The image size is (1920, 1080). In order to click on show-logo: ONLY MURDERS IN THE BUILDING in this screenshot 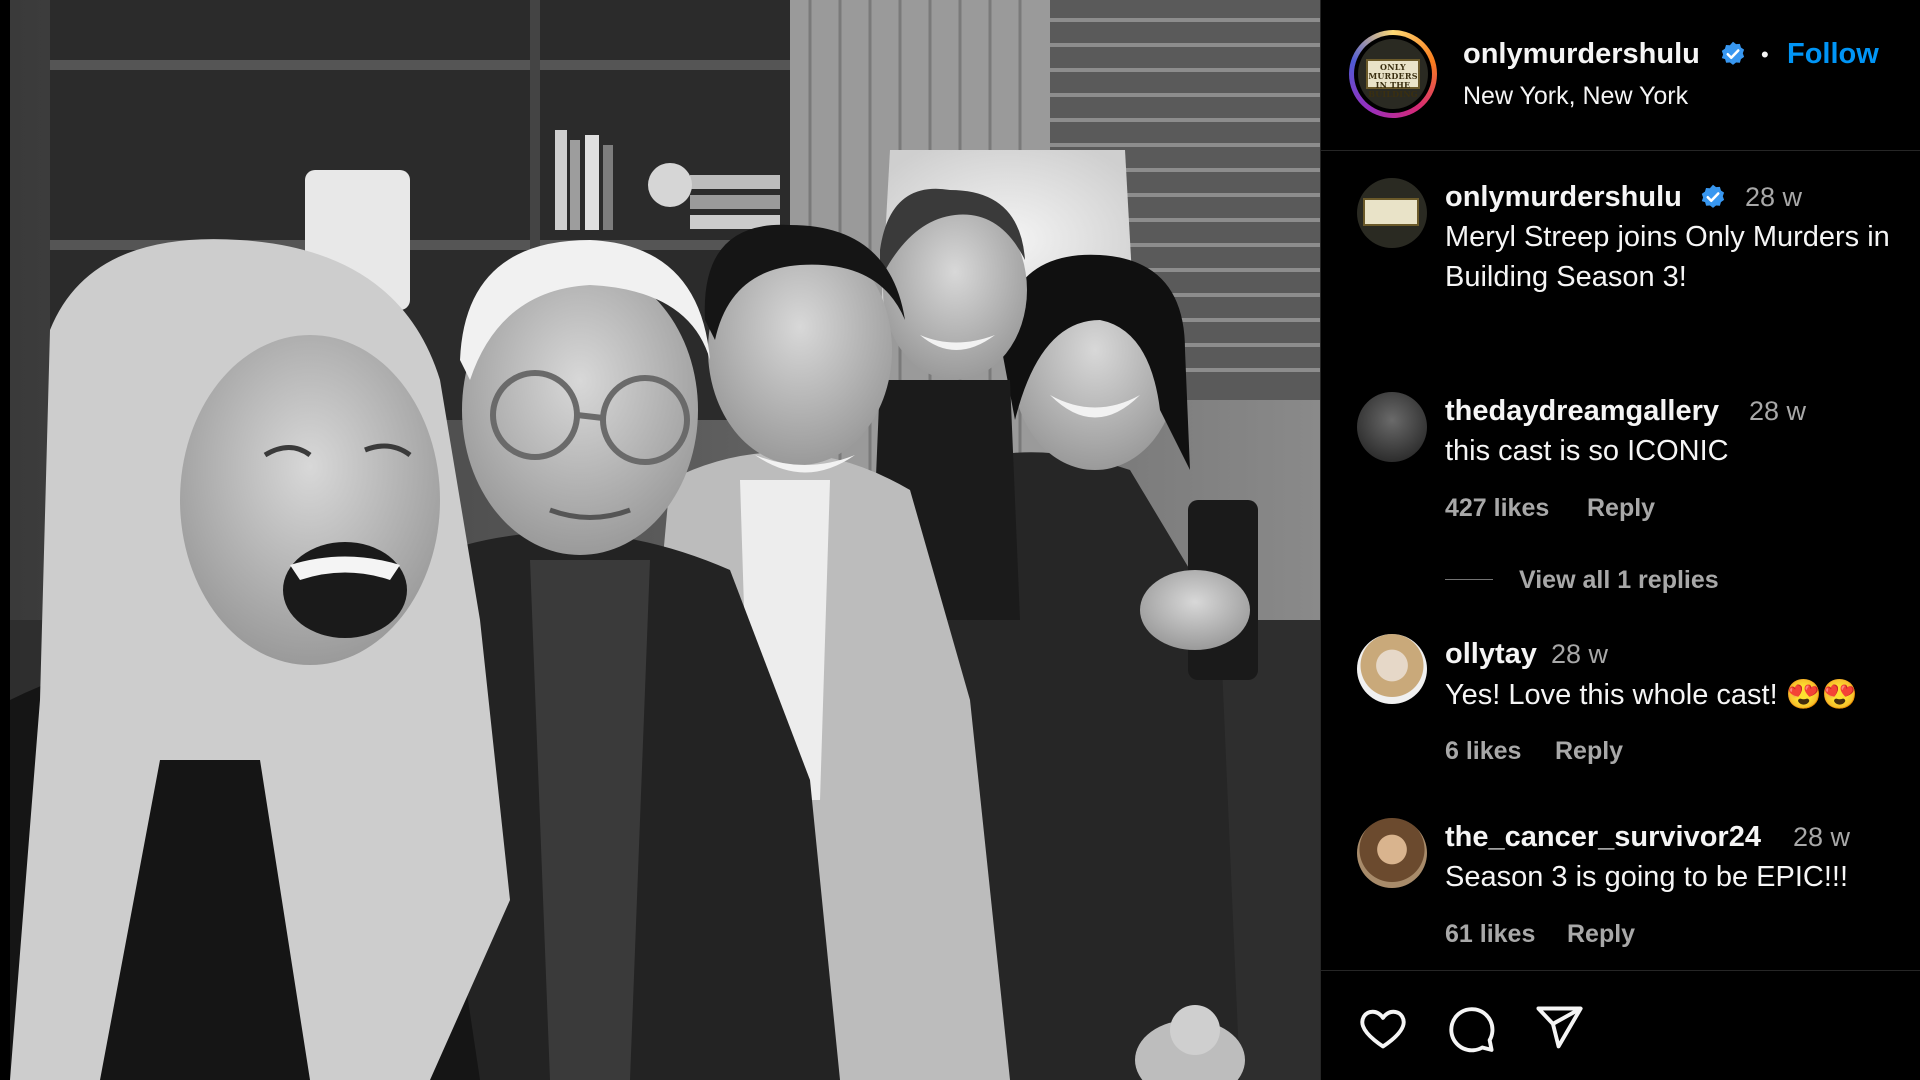, I will do `click(1393, 74)`.